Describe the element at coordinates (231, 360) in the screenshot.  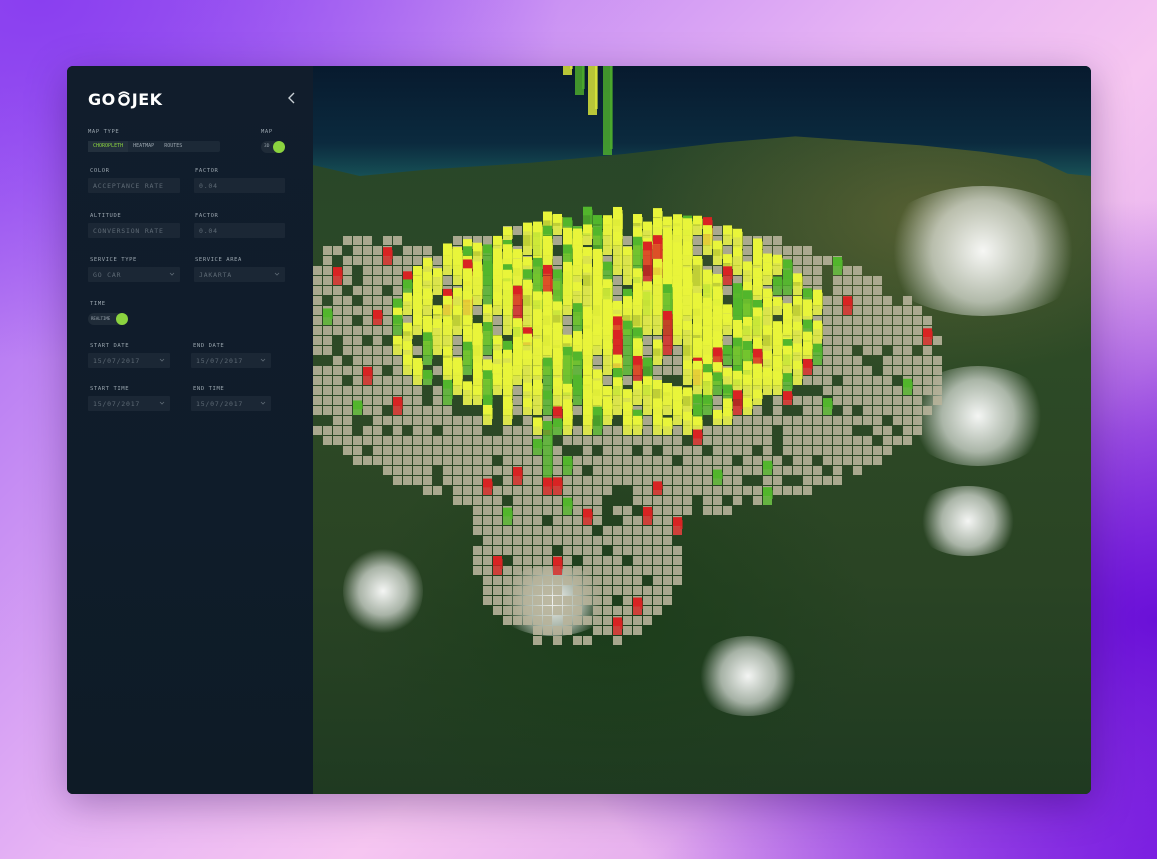
I see `end-date-picker: 15/07/2017` at that location.